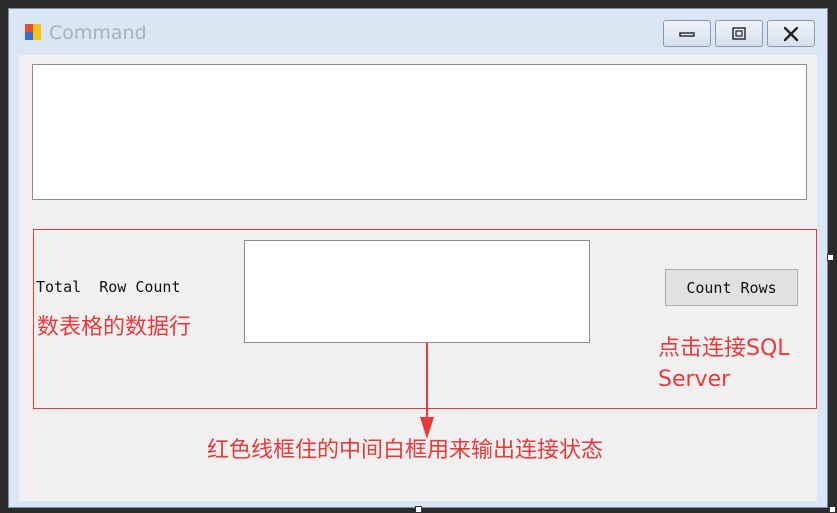 Image resolution: width=837 pixels, height=513 pixels. I want to click on down-arrow-icon, so click(427, 391).